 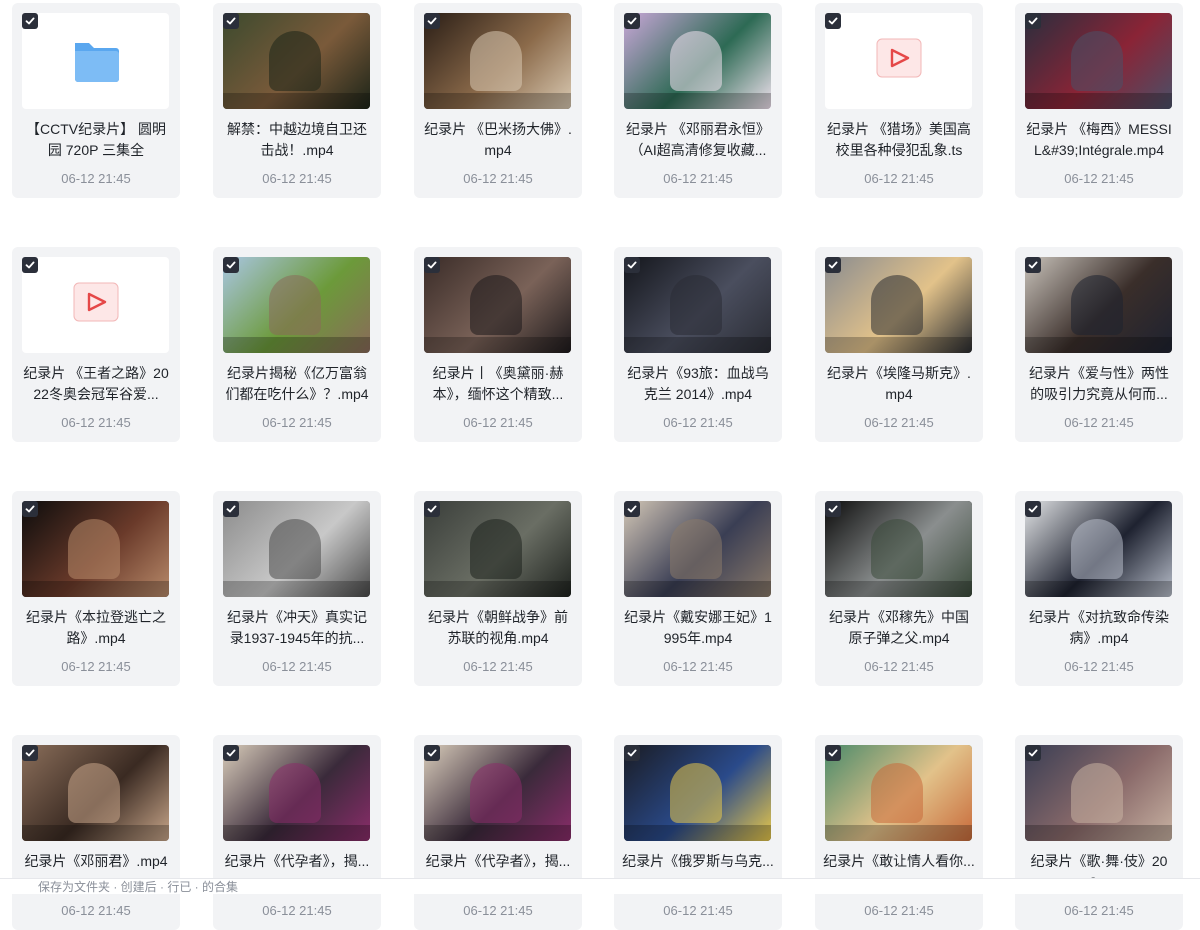 I want to click on file-card: 纪录片《本拉登逃亡之路》.mp4 06-12 21:45, so click(x=96, y=588).